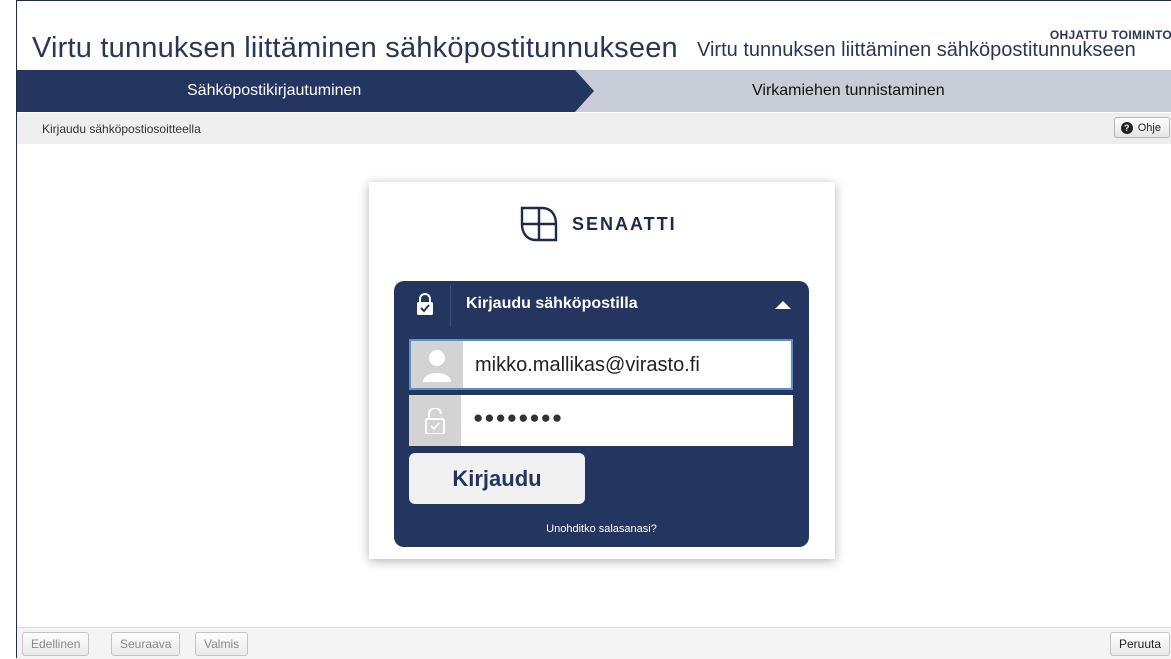 Image resolution: width=1171 pixels, height=659 pixels. Describe the element at coordinates (1126, 127) in the screenshot. I see `question-icon: ?` at that location.